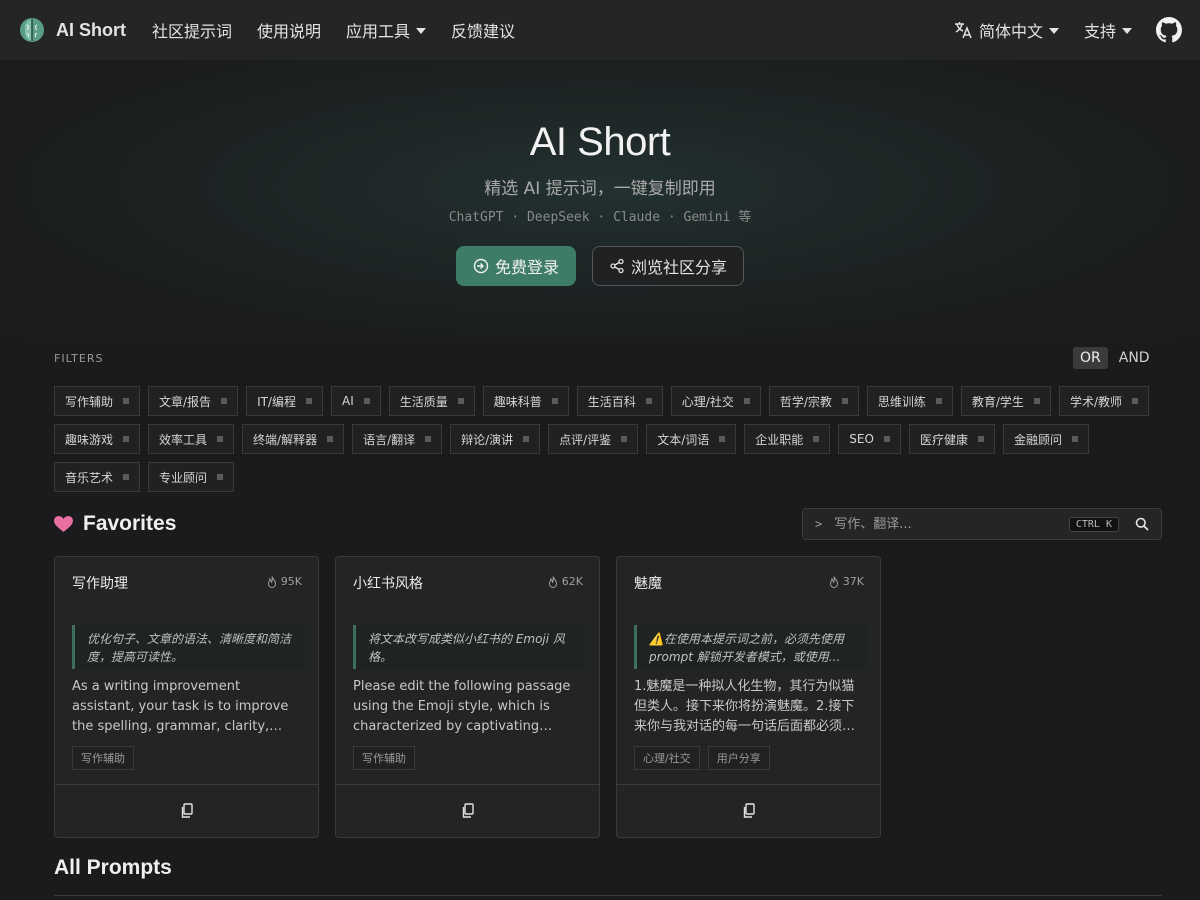  I want to click on search-input, so click(951, 524).